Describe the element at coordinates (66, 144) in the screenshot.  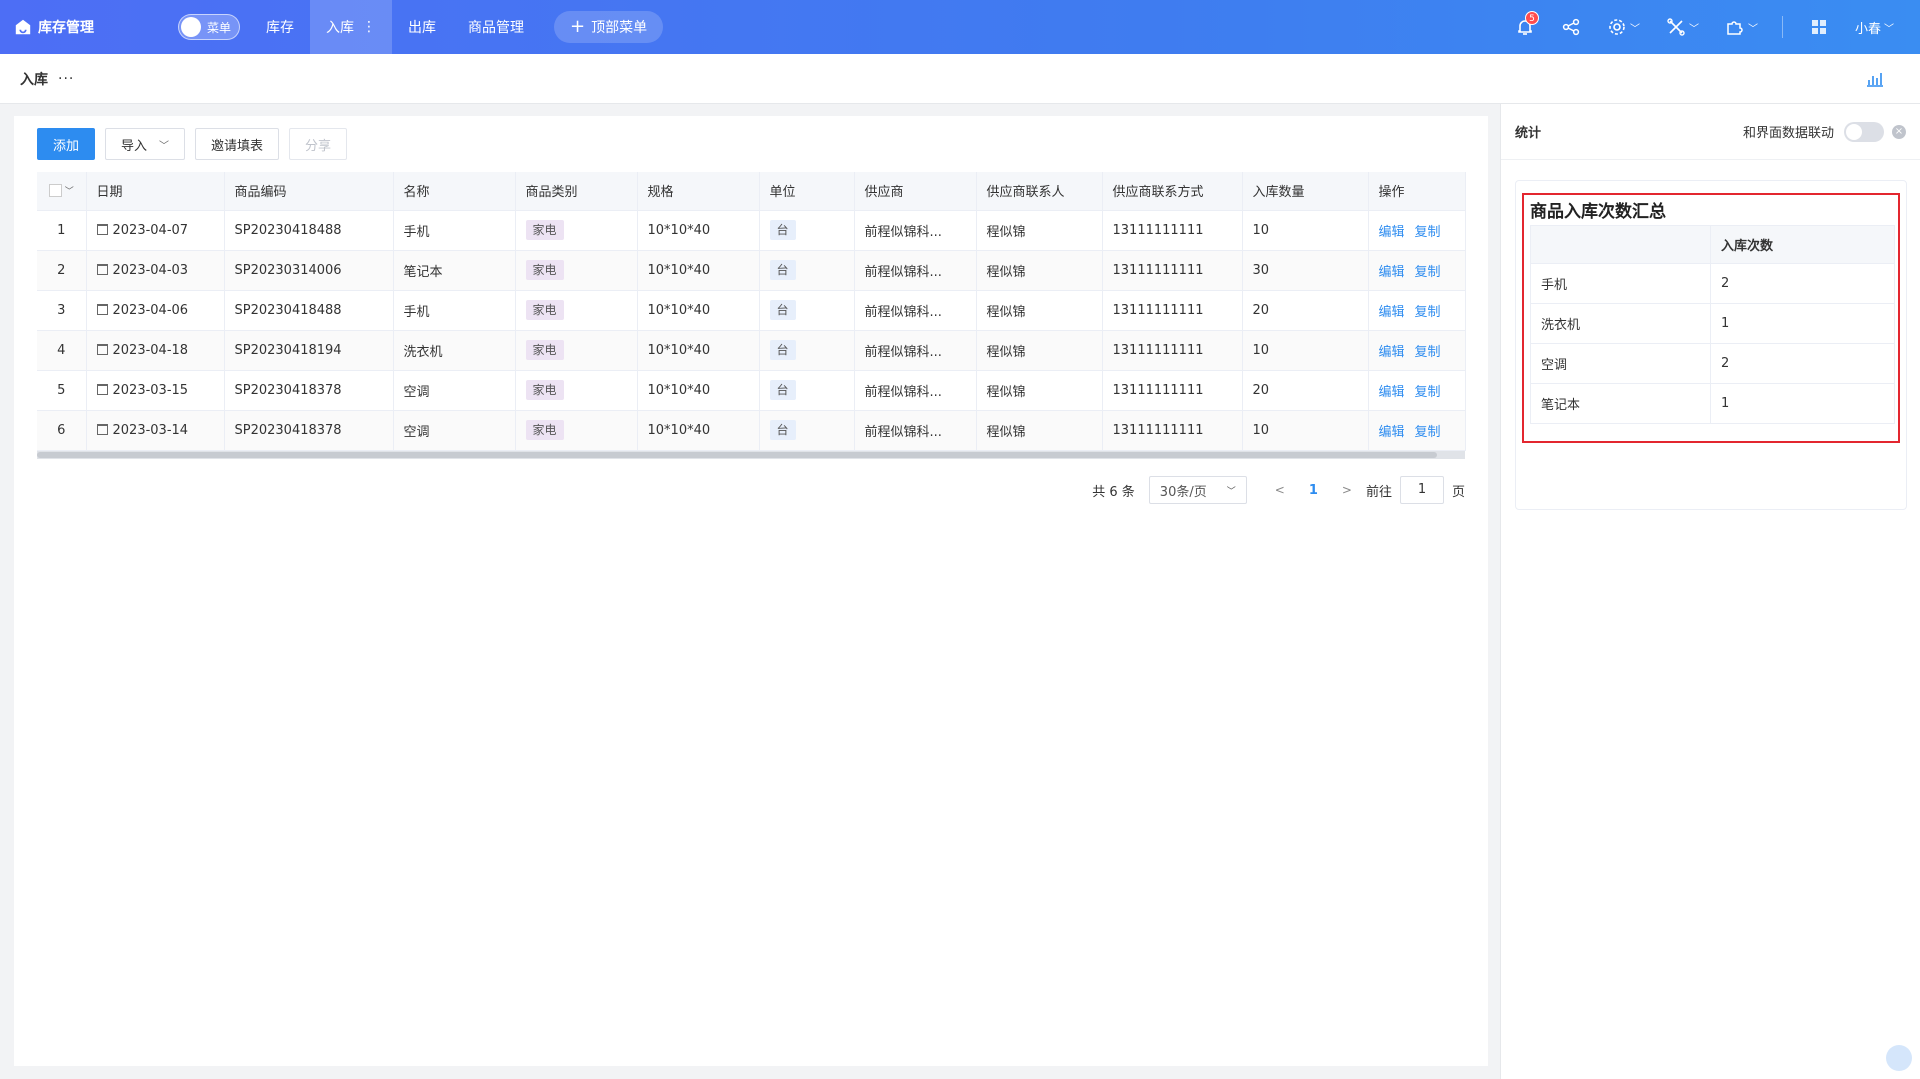
I see `add-button: 添加` at that location.